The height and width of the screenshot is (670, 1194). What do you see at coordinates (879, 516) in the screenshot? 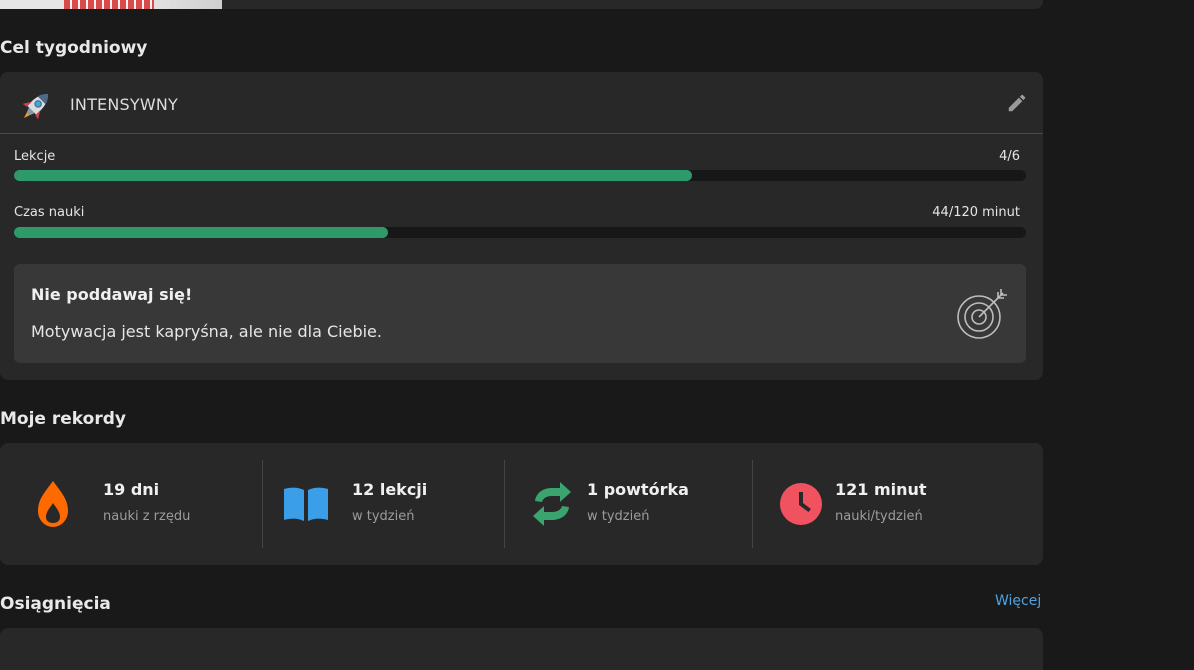
I see `record-caption: nauki/tydzień` at bounding box center [879, 516].